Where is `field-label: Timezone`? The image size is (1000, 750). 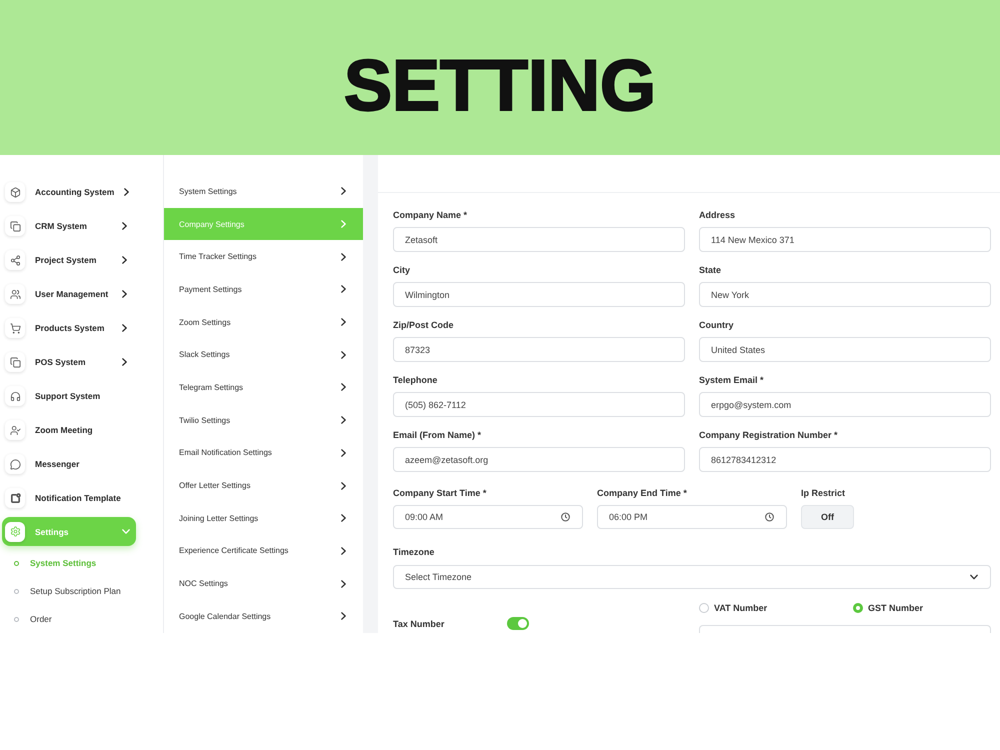
field-label: Timezone is located at coordinates (414, 552).